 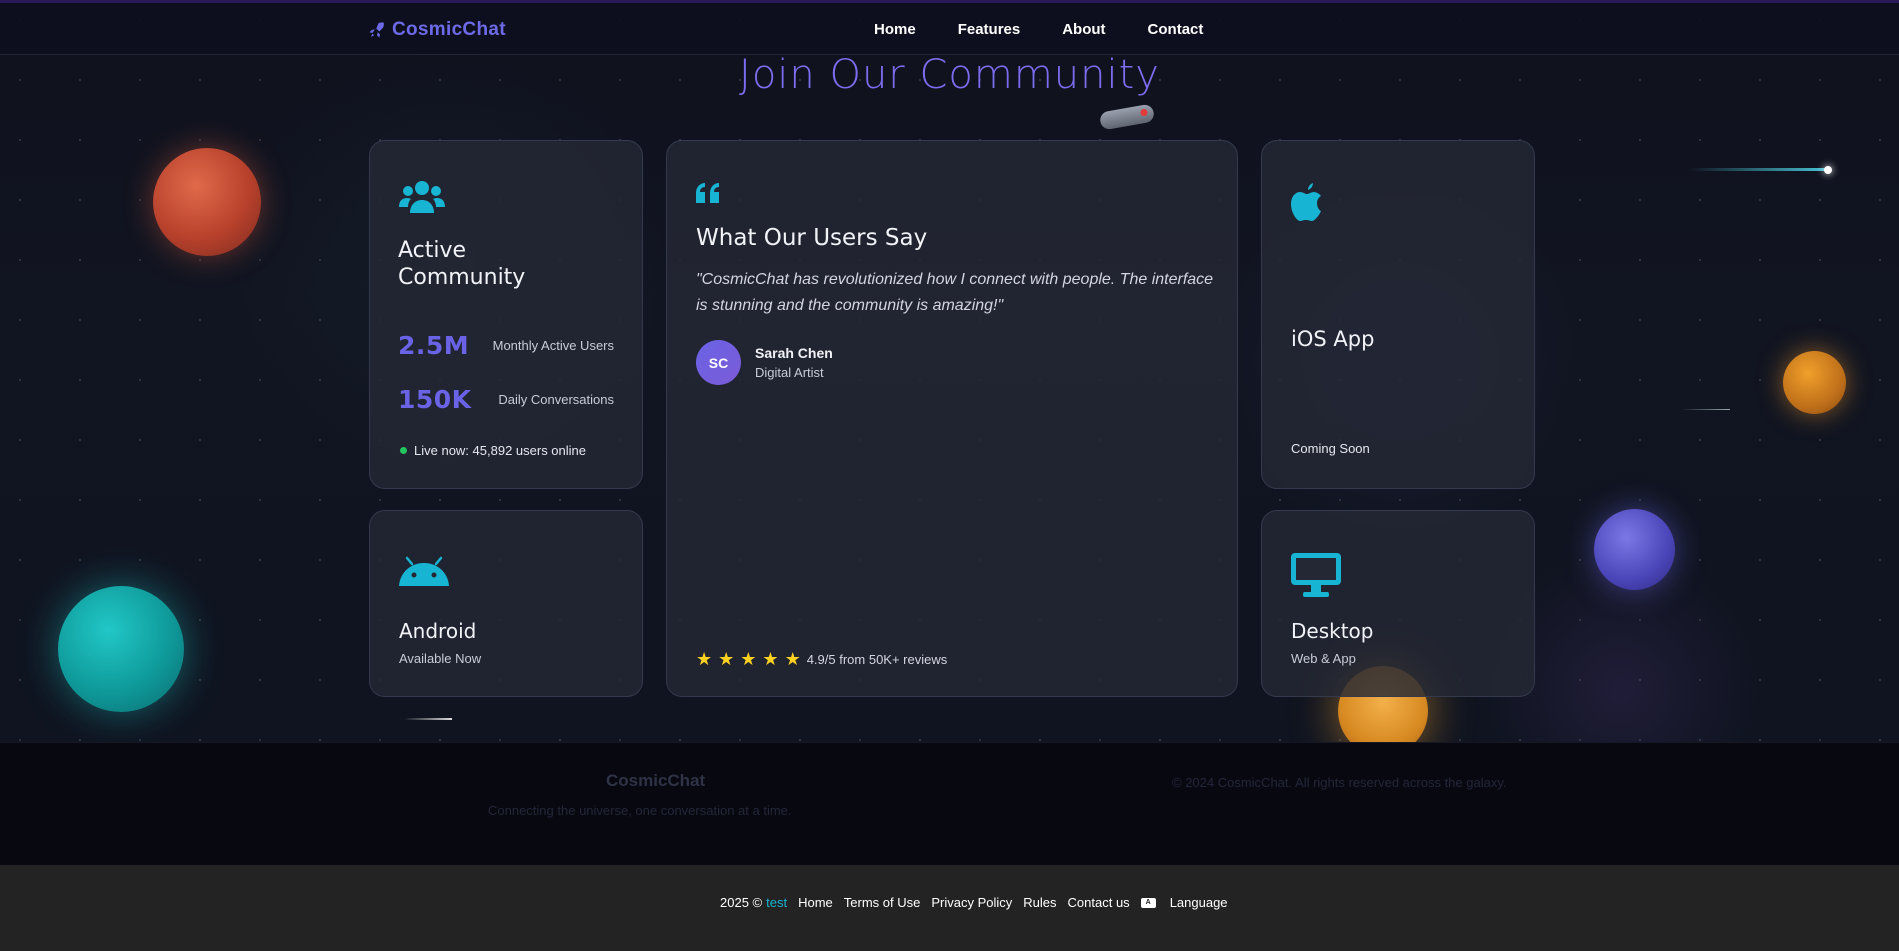 What do you see at coordinates (1127, 117) in the screenshot?
I see `satellite` at bounding box center [1127, 117].